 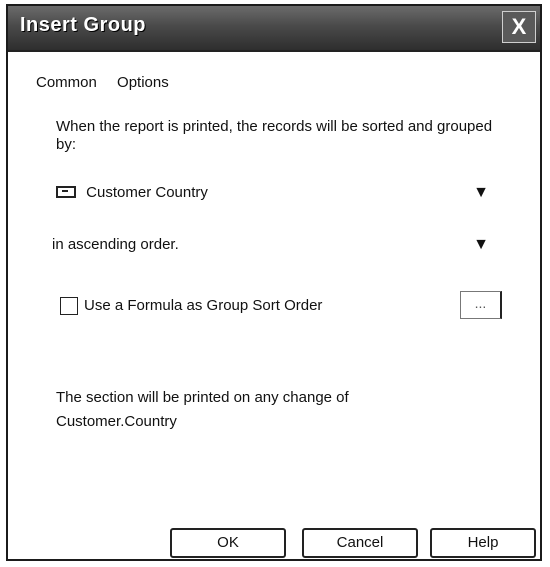 I want to click on close-icon: X, so click(x=519, y=26).